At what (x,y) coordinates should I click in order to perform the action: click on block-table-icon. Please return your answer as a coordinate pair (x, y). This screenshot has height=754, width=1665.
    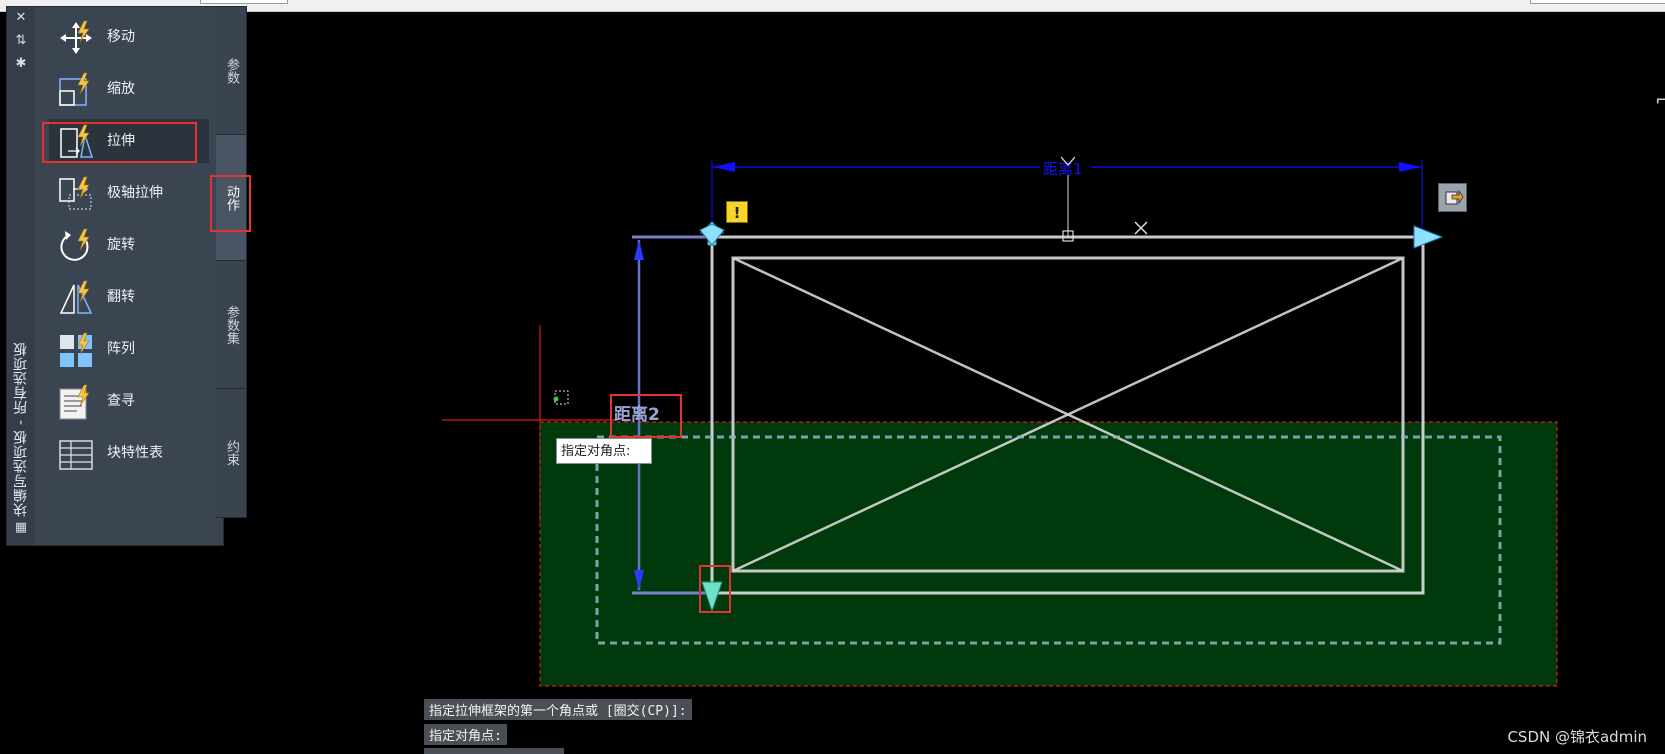
    Looking at the image, I should click on (76, 455).